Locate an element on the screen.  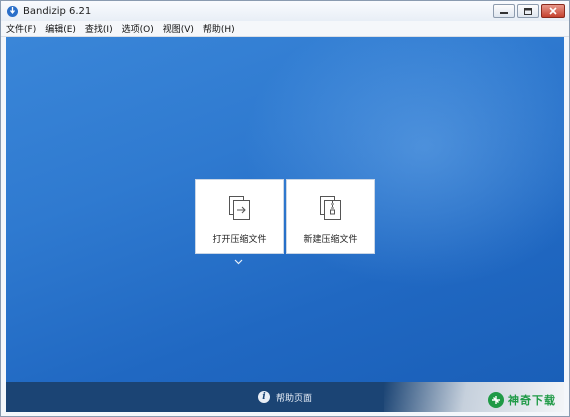
new-archive-button: 新建压缩文件 is located at coordinates (330, 216).